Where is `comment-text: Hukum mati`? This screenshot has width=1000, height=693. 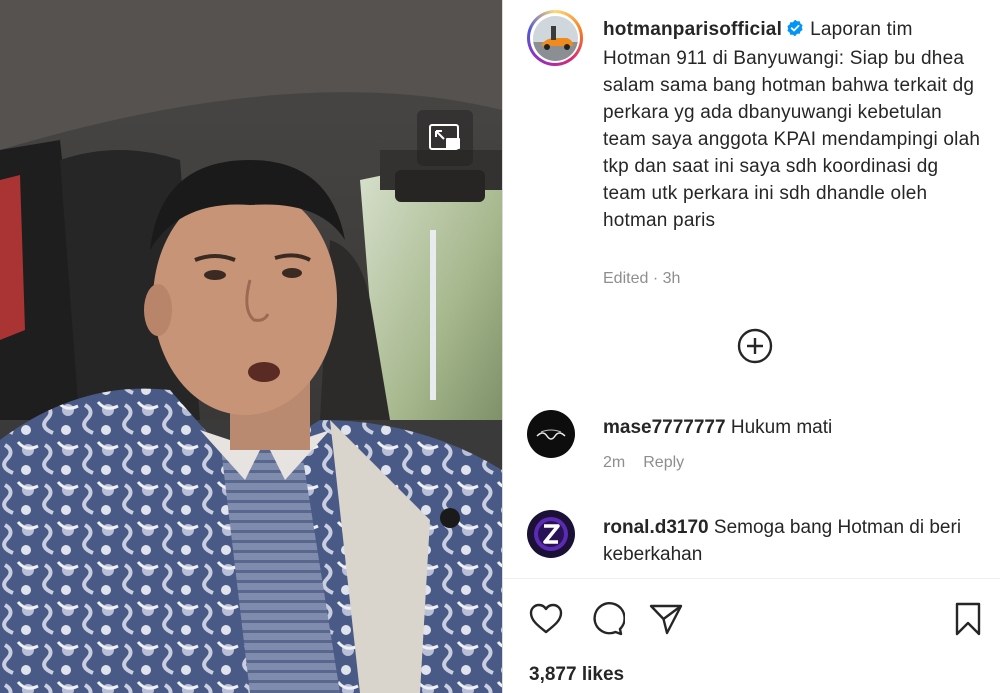
comment-text: Hukum mati is located at coordinates (781, 427).